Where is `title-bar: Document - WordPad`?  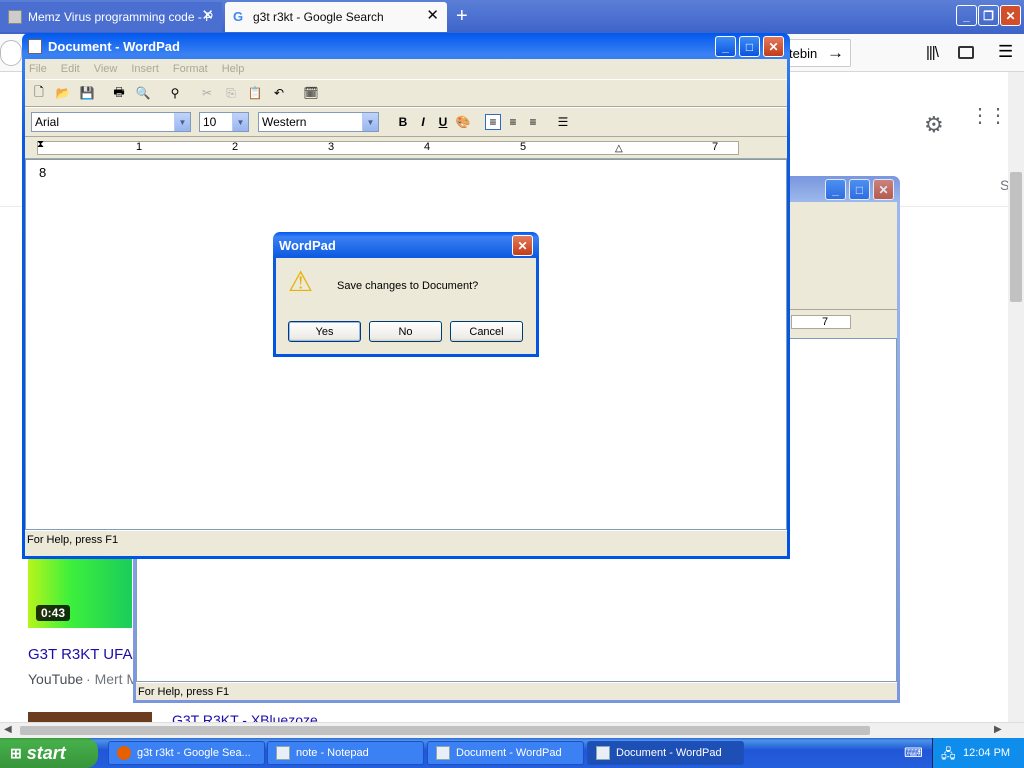
title-bar: Document - WordPad is located at coordinates (406, 46).